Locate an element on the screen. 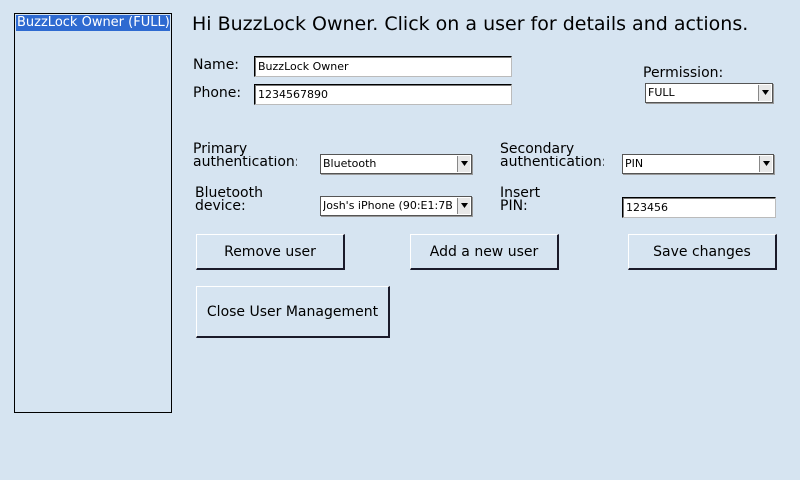 This screenshot has width=800, height=480. bluetooth-device-label: Bluetooth device: is located at coordinates (229, 200).